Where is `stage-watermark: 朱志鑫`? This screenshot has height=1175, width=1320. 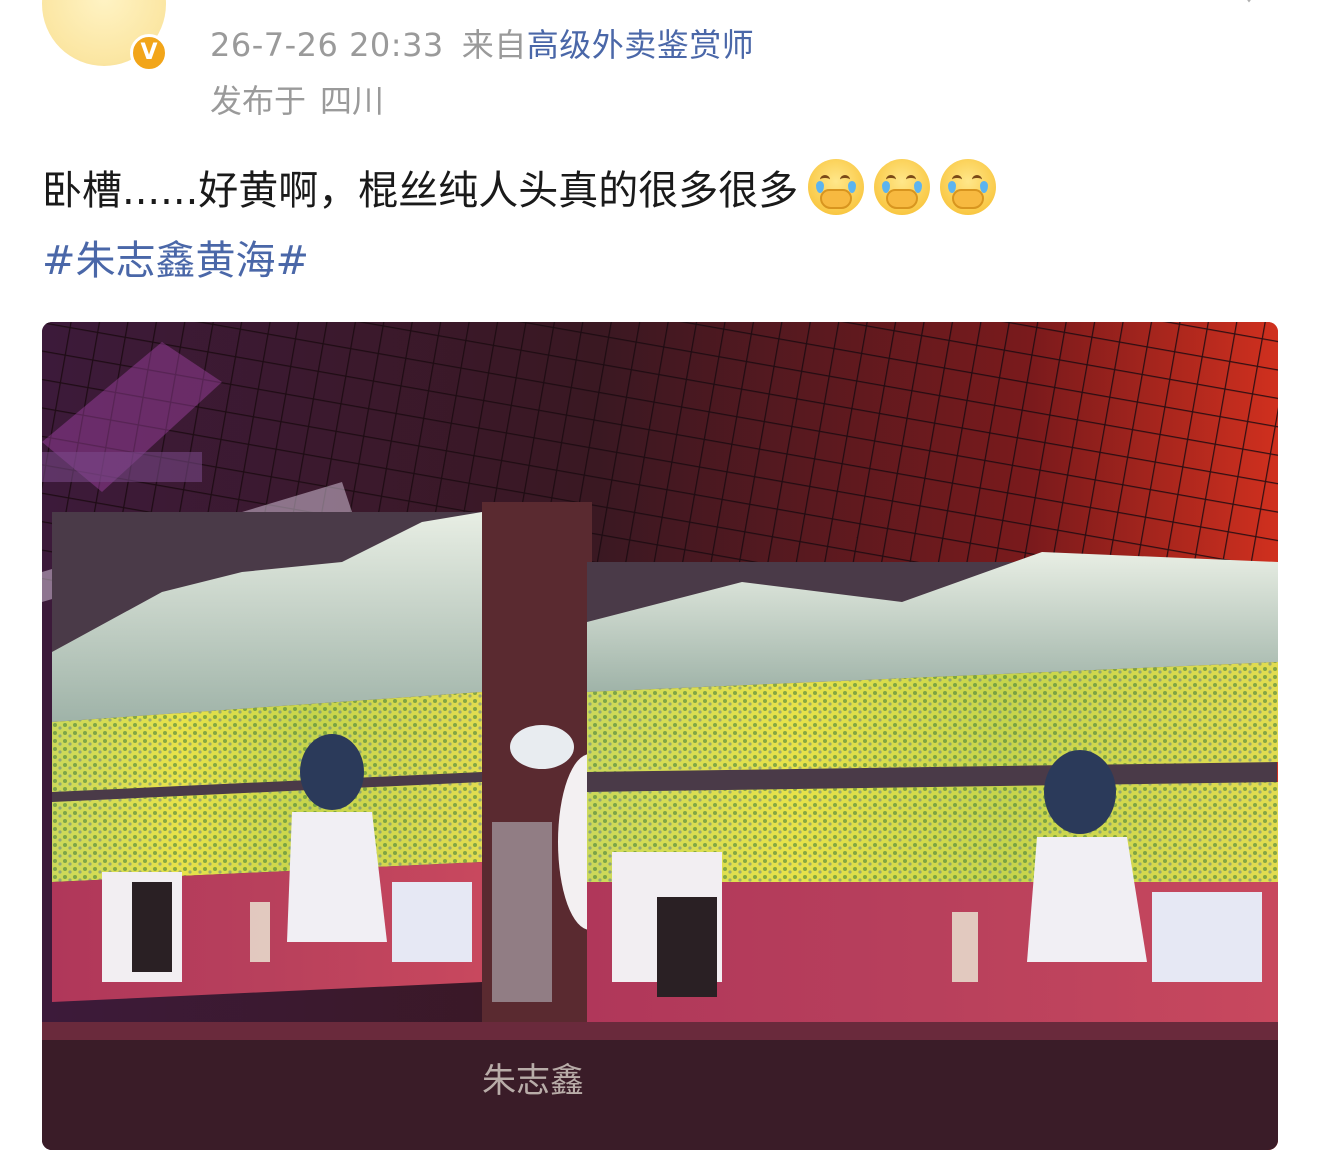 stage-watermark: 朱志鑫 is located at coordinates (533, 1081).